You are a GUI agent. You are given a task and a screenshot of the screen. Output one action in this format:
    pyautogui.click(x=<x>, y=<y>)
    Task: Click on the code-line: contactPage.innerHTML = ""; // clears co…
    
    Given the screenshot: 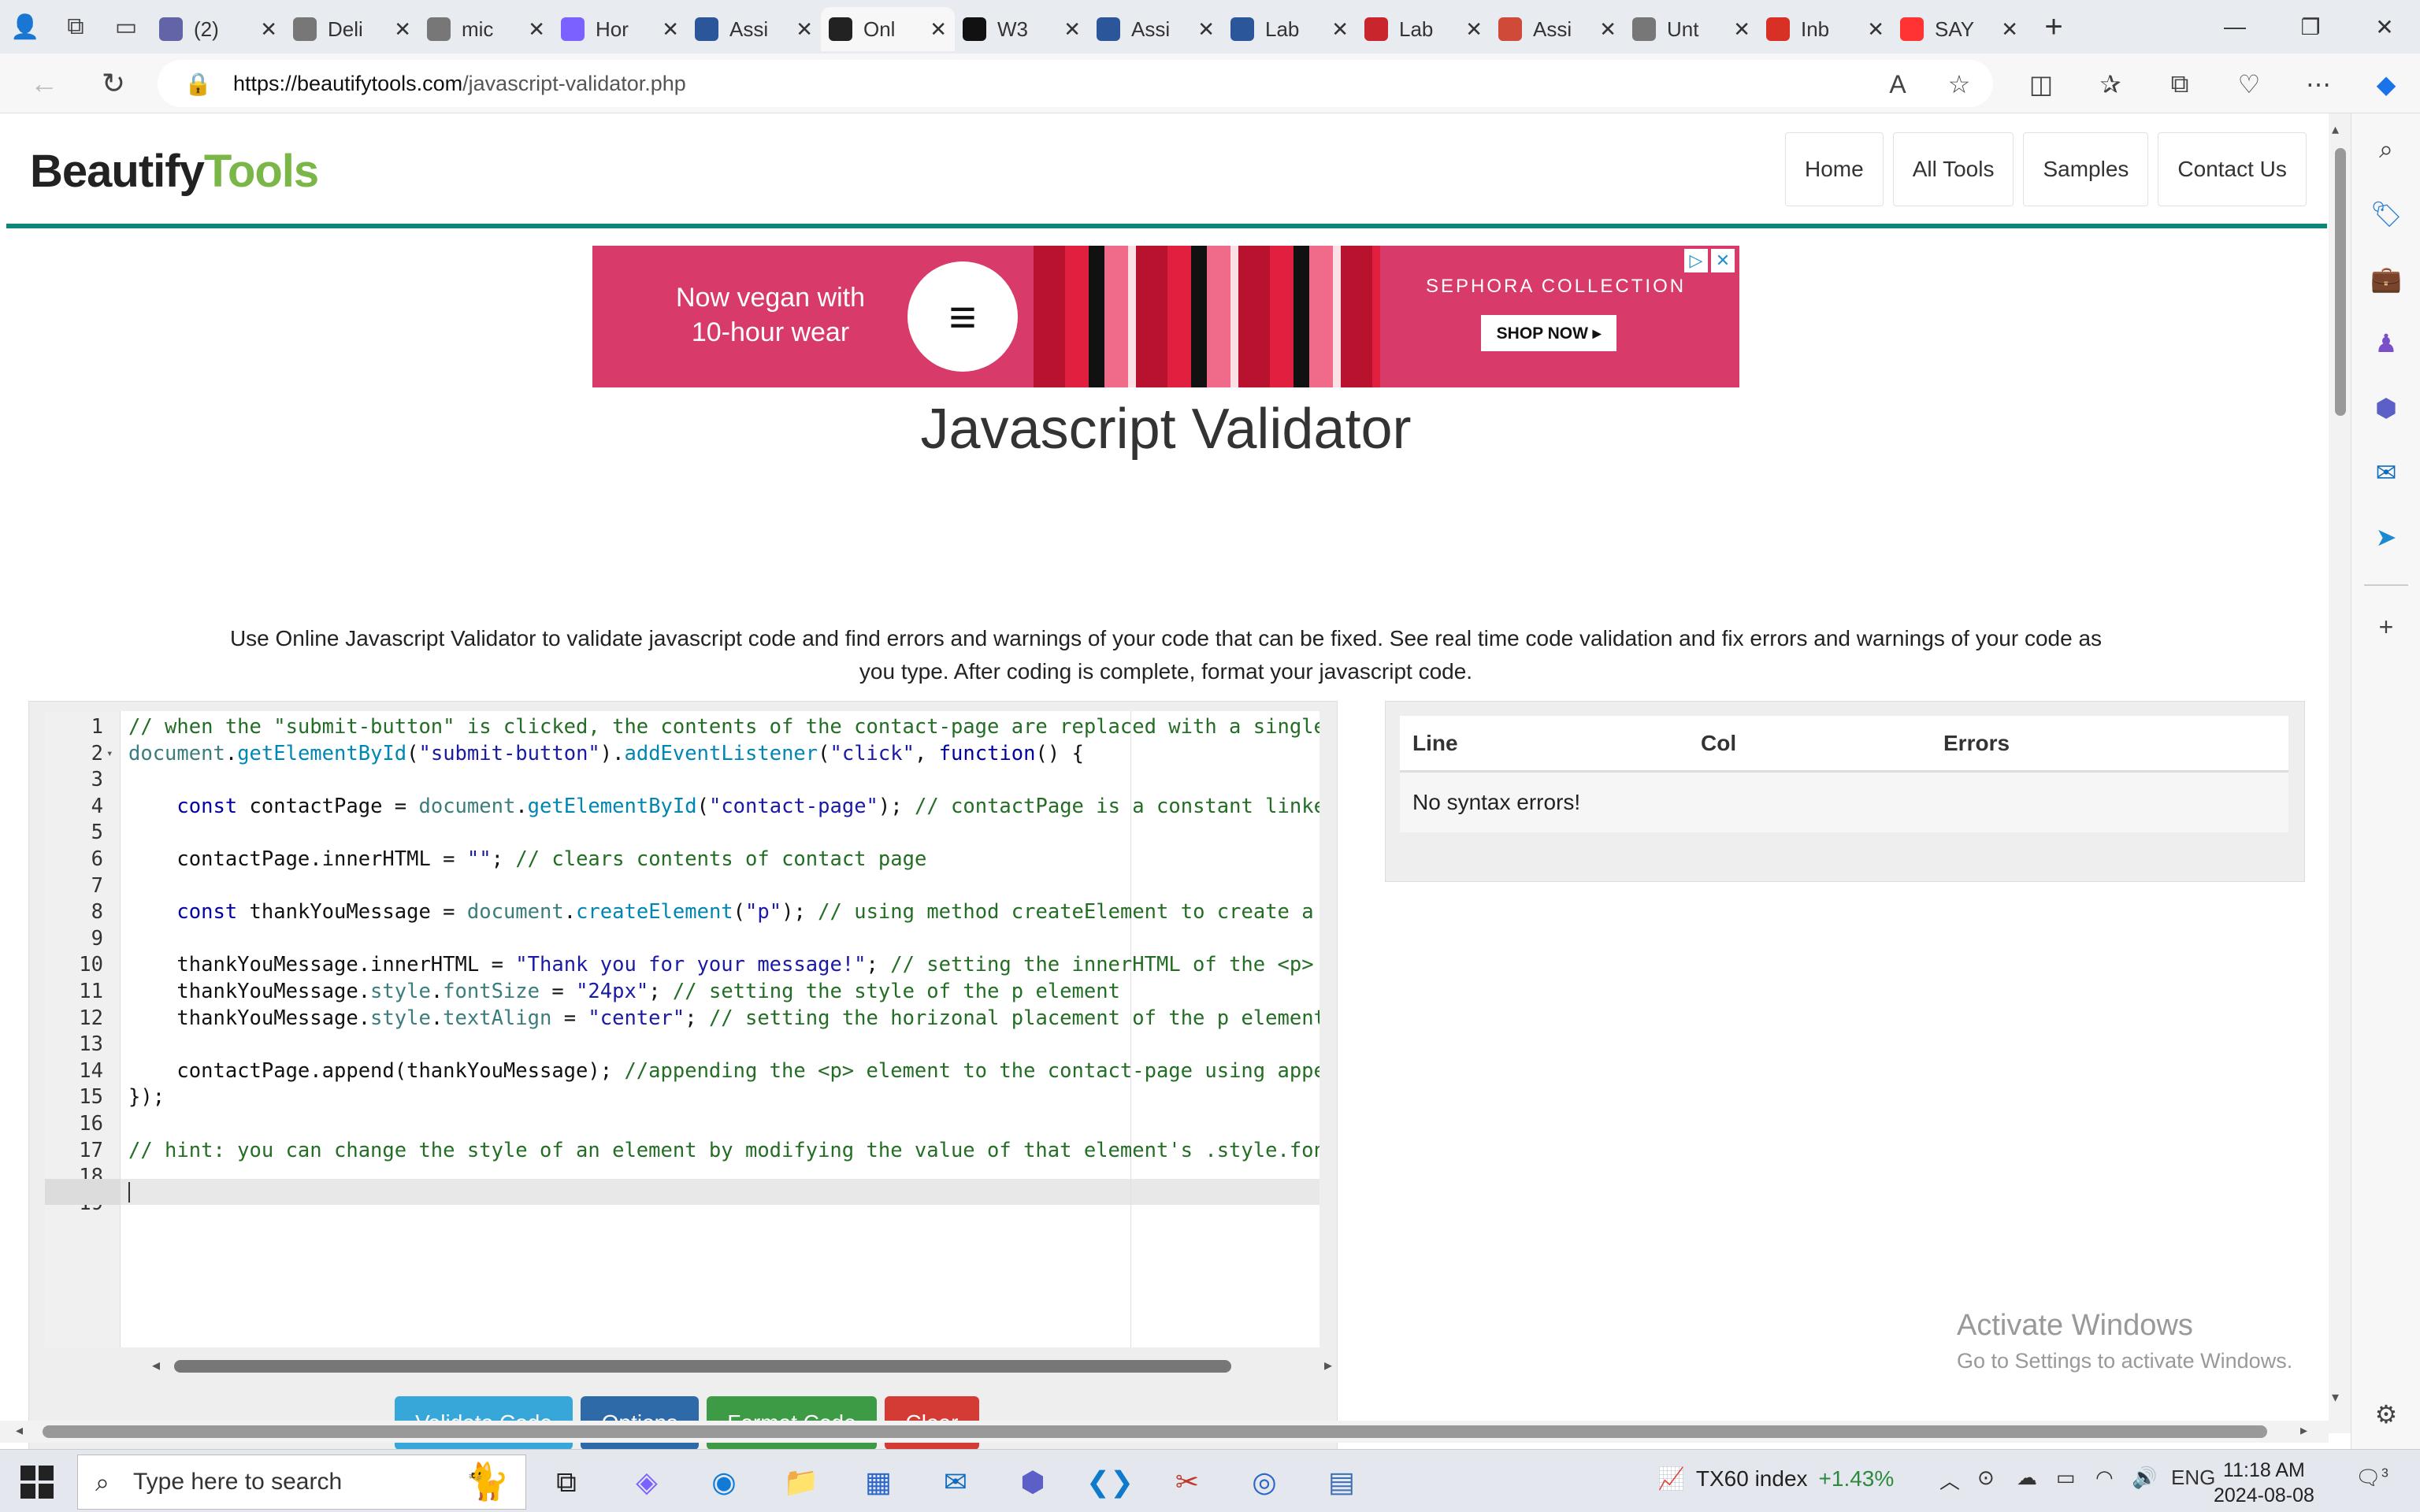 What is the action you would take?
    pyautogui.click(x=527, y=860)
    